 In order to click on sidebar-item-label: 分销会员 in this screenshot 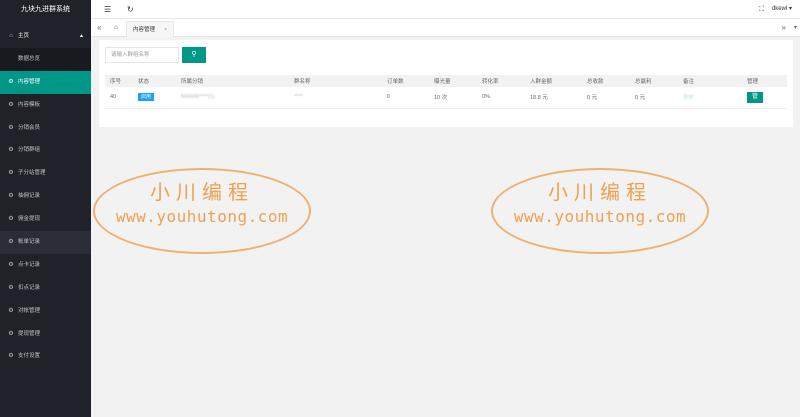, I will do `click(29, 127)`.